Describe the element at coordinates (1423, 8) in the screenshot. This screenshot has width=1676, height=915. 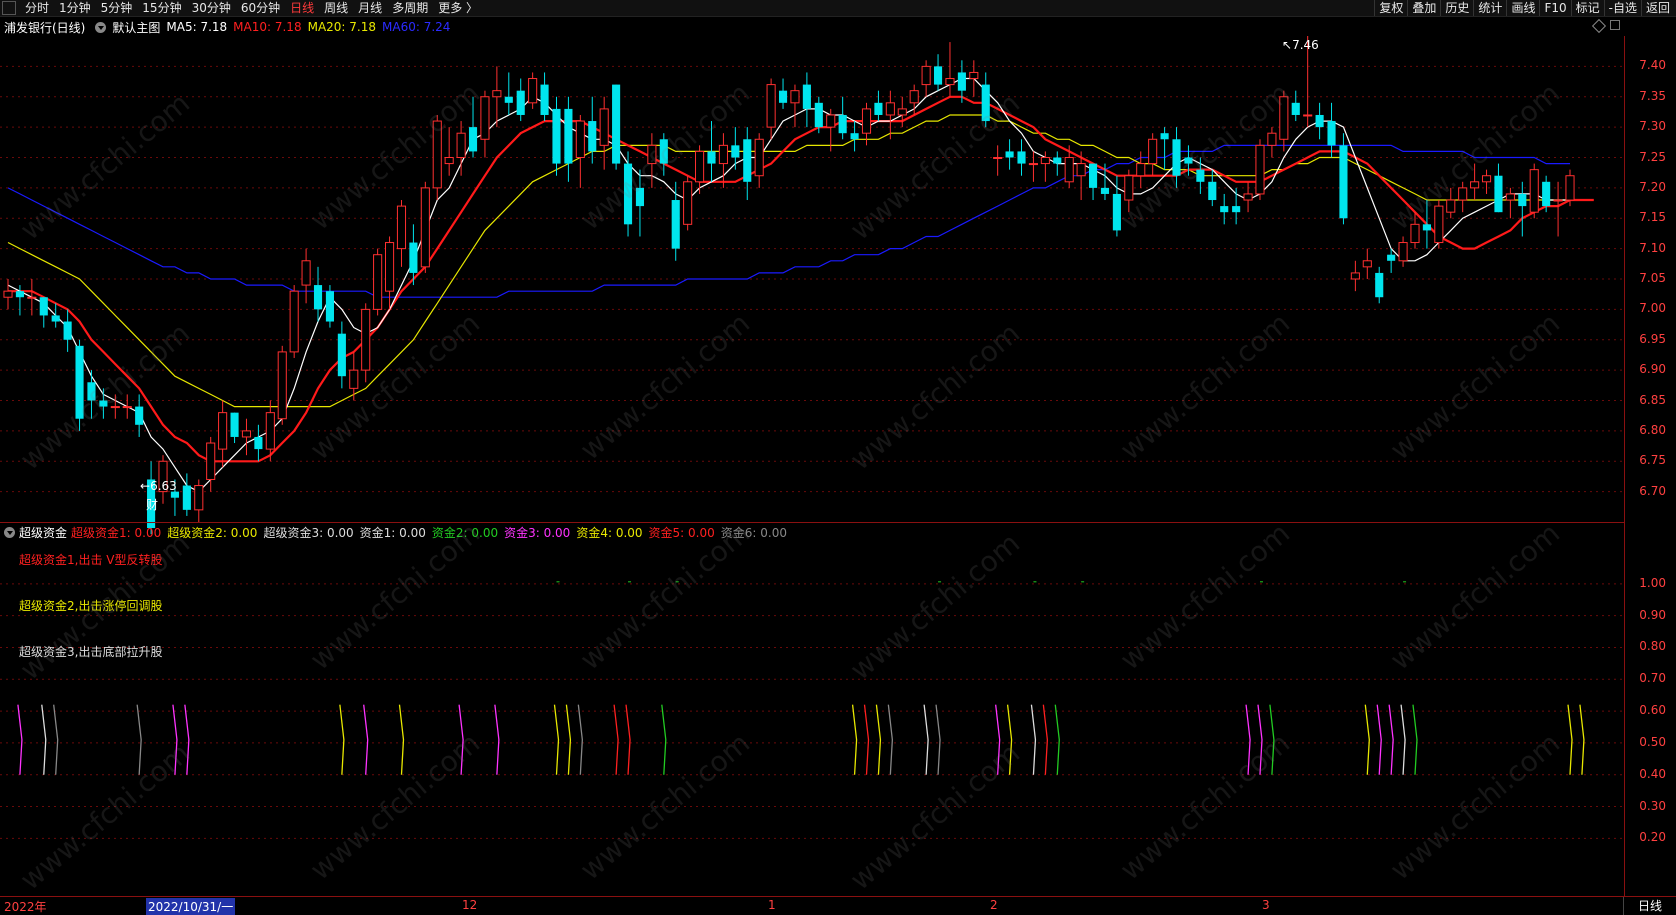
I see `toolbar-action-1: 叠加` at that location.